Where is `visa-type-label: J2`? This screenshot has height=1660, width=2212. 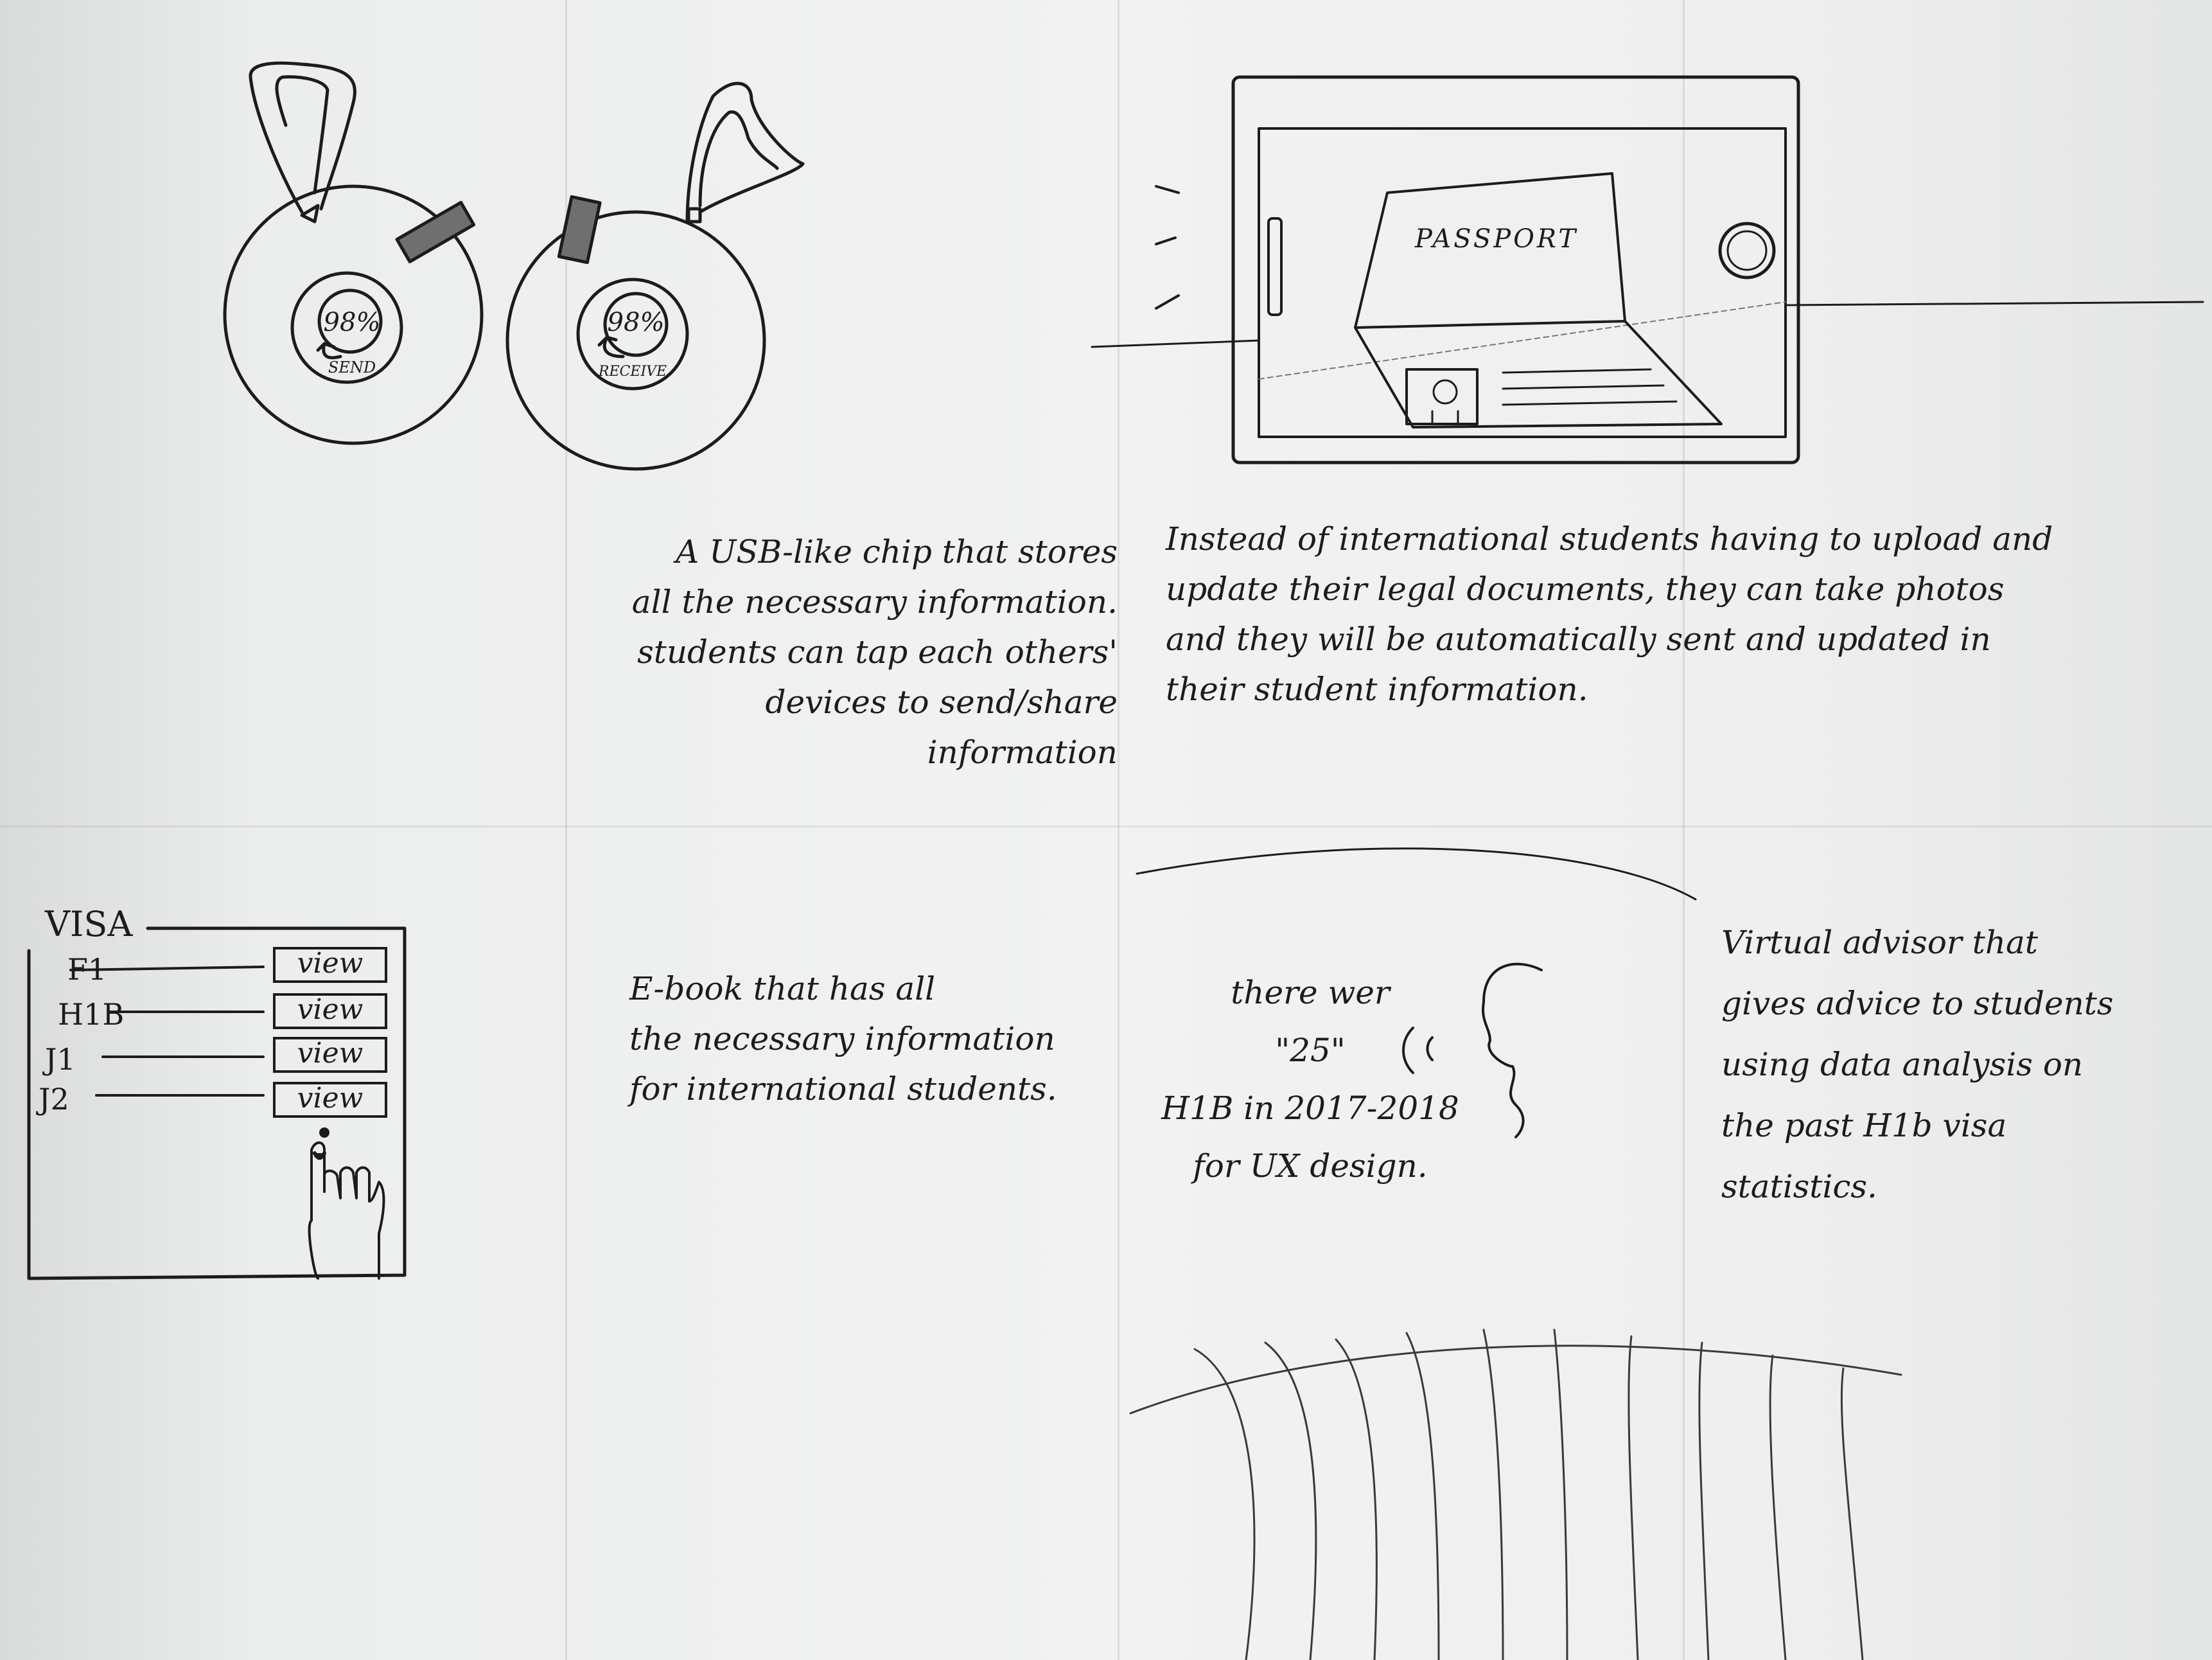 visa-type-label: J2 is located at coordinates (54, 1099).